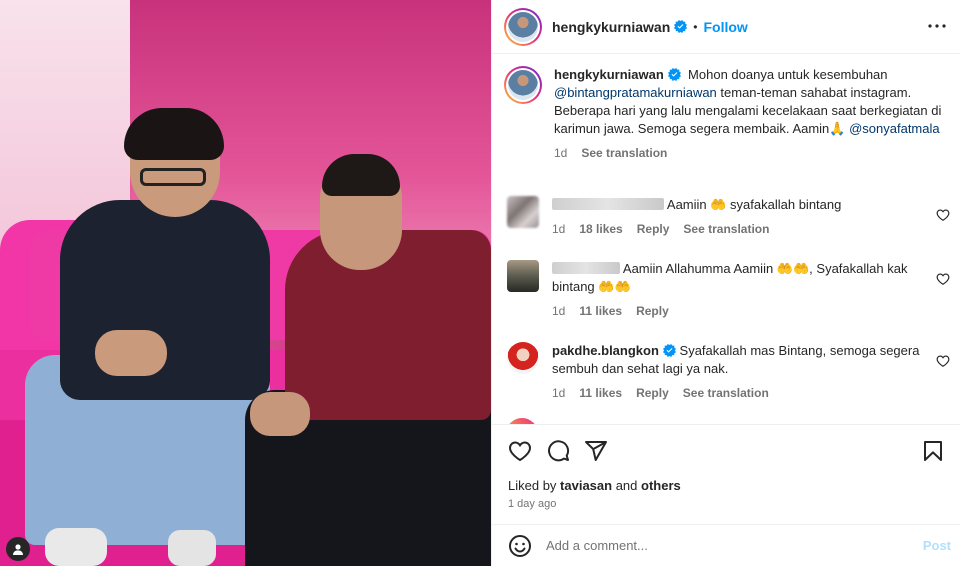  What do you see at coordinates (558, 451) in the screenshot?
I see `comment-icon` at bounding box center [558, 451].